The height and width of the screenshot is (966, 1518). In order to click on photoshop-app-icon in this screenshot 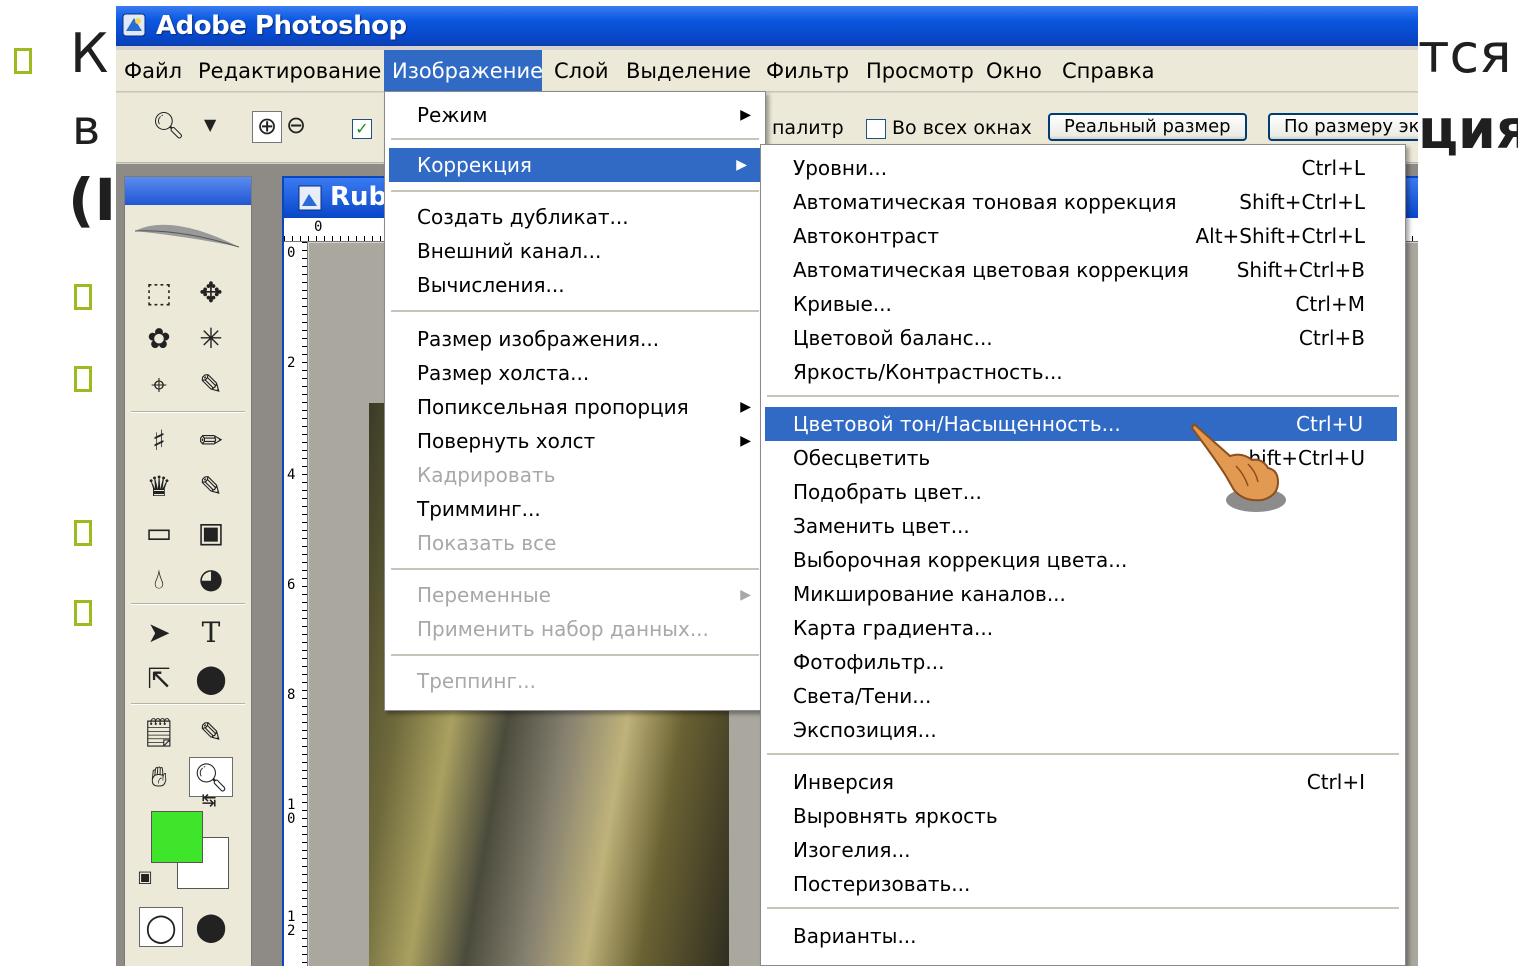, I will do `click(134, 25)`.